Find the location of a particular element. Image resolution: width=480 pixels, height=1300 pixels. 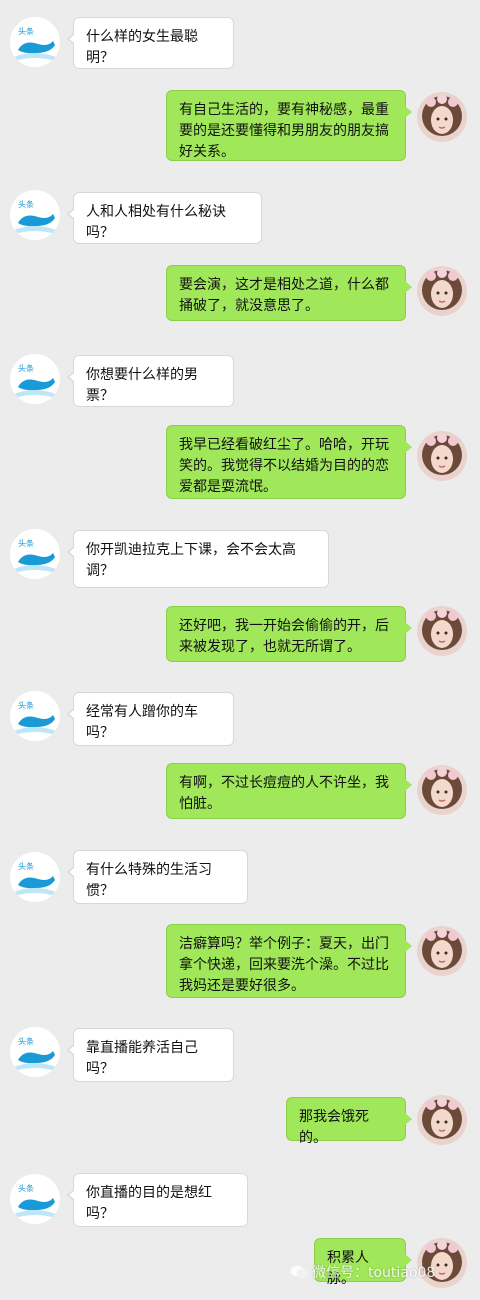

message-bubble-answer: 我早已经看破红尘了。哈哈，开玩笑的。我觉得不以结婚为目的的恋爱都是耍流氓。 is located at coordinates (289, 462).